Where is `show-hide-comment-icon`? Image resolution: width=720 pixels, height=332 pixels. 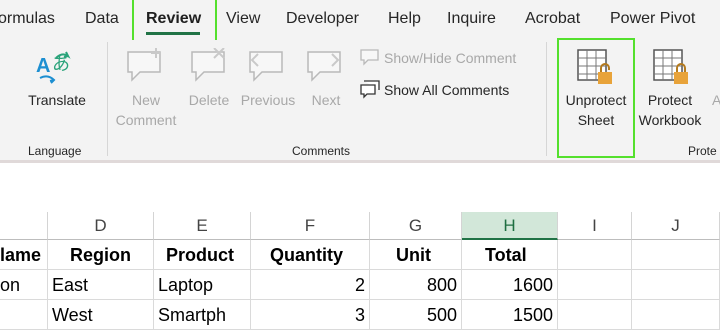 show-hide-comment-icon is located at coordinates (370, 60).